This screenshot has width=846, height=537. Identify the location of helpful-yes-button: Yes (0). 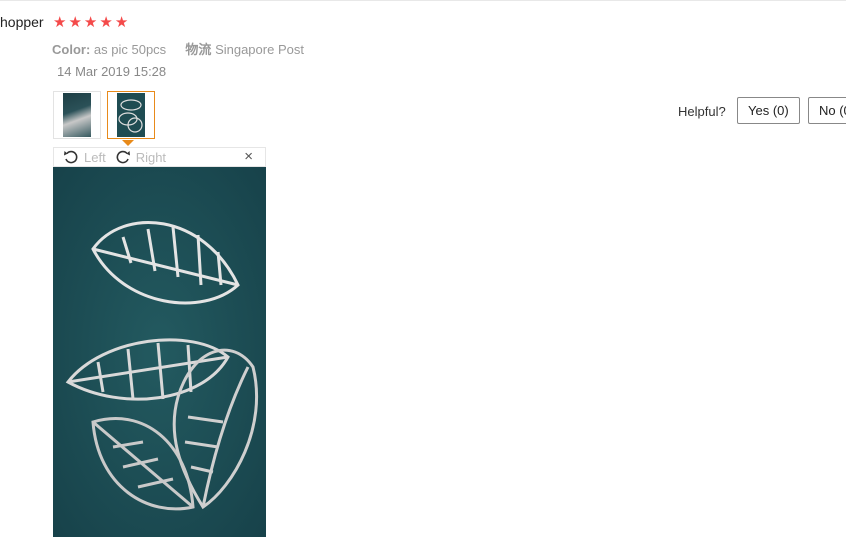
(768, 110).